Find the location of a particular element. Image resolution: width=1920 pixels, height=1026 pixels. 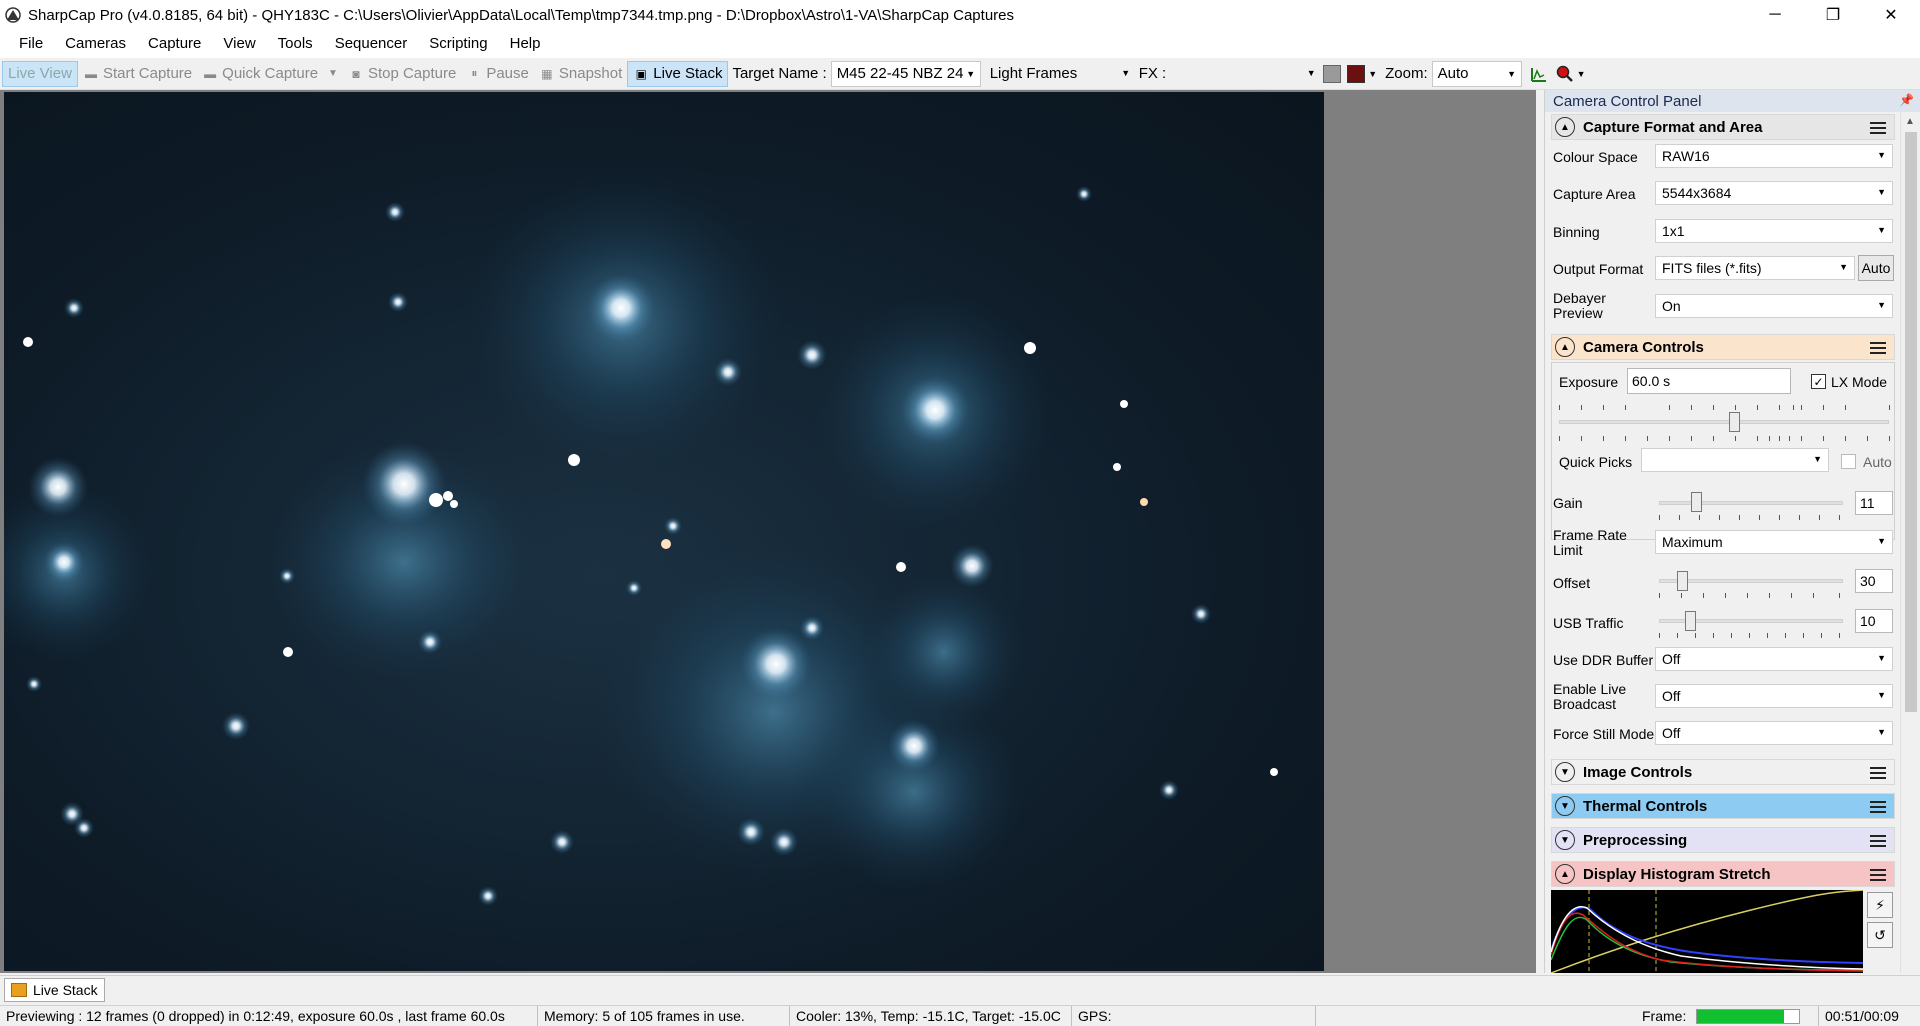

output-format-dropdown: FITS files (*.fits) ▼ is located at coordinates (1755, 268).